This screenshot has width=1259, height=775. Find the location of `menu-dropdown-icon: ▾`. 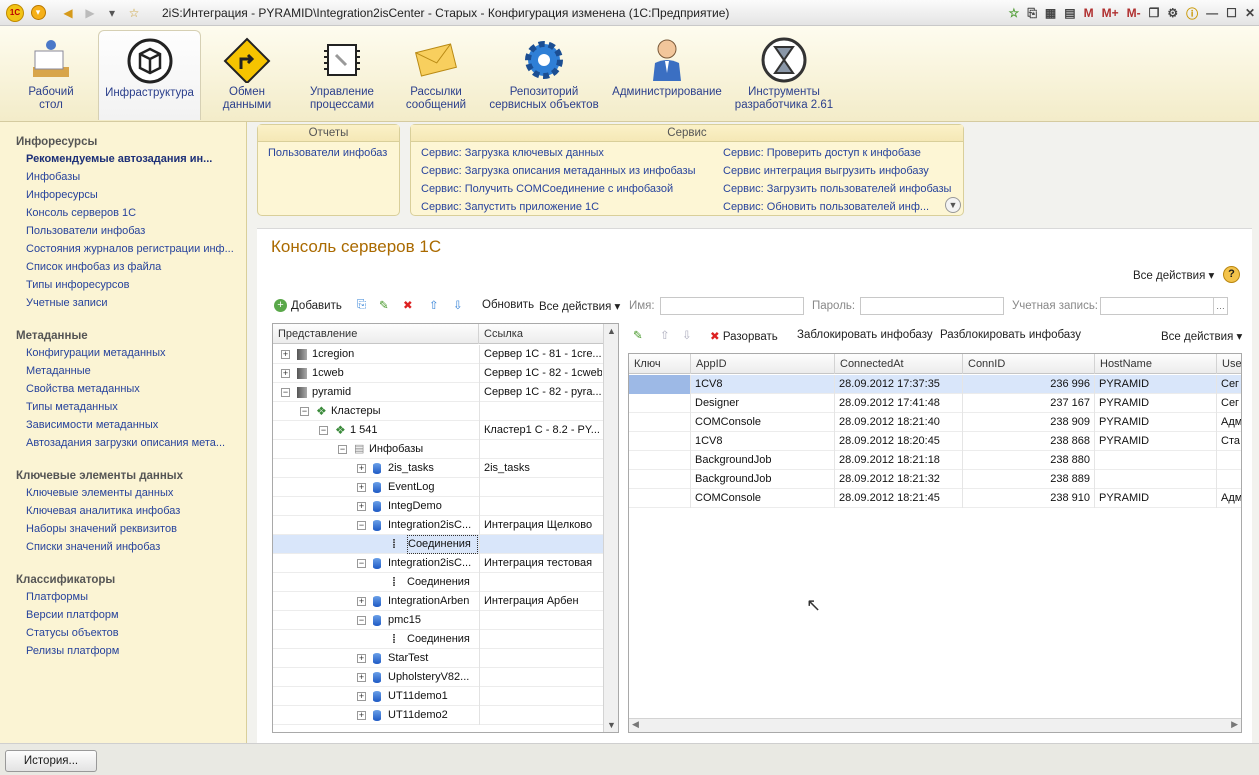

menu-dropdown-icon: ▾ is located at coordinates (38, 13).